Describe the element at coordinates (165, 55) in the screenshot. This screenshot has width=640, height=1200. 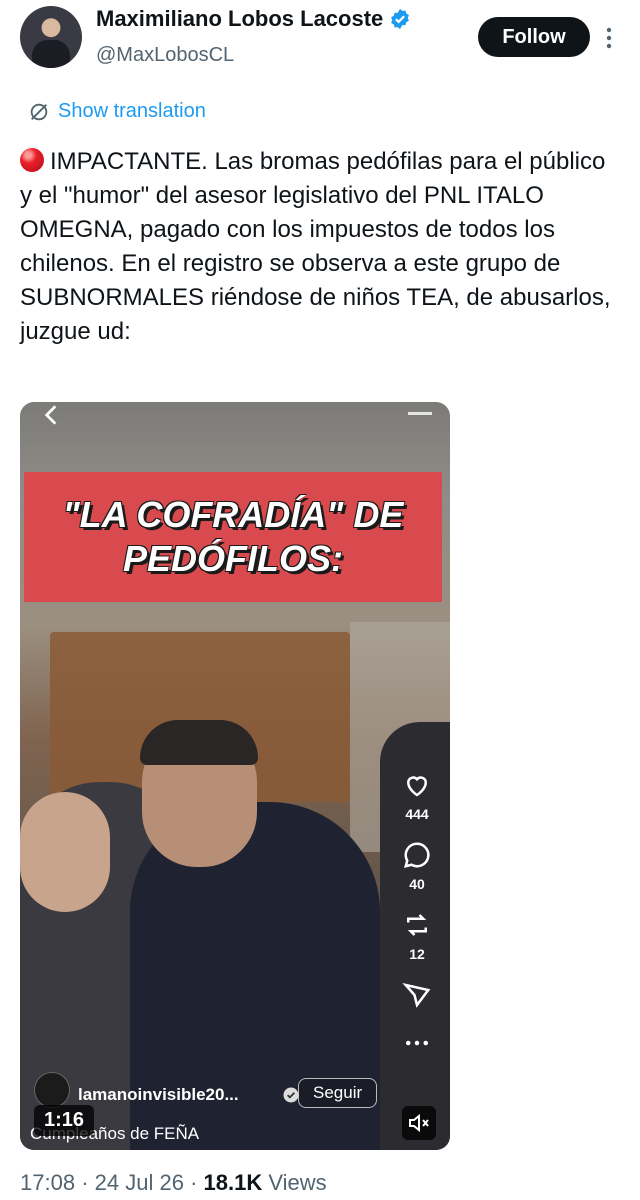
I see `author-handle: @MaxLobosCL` at that location.